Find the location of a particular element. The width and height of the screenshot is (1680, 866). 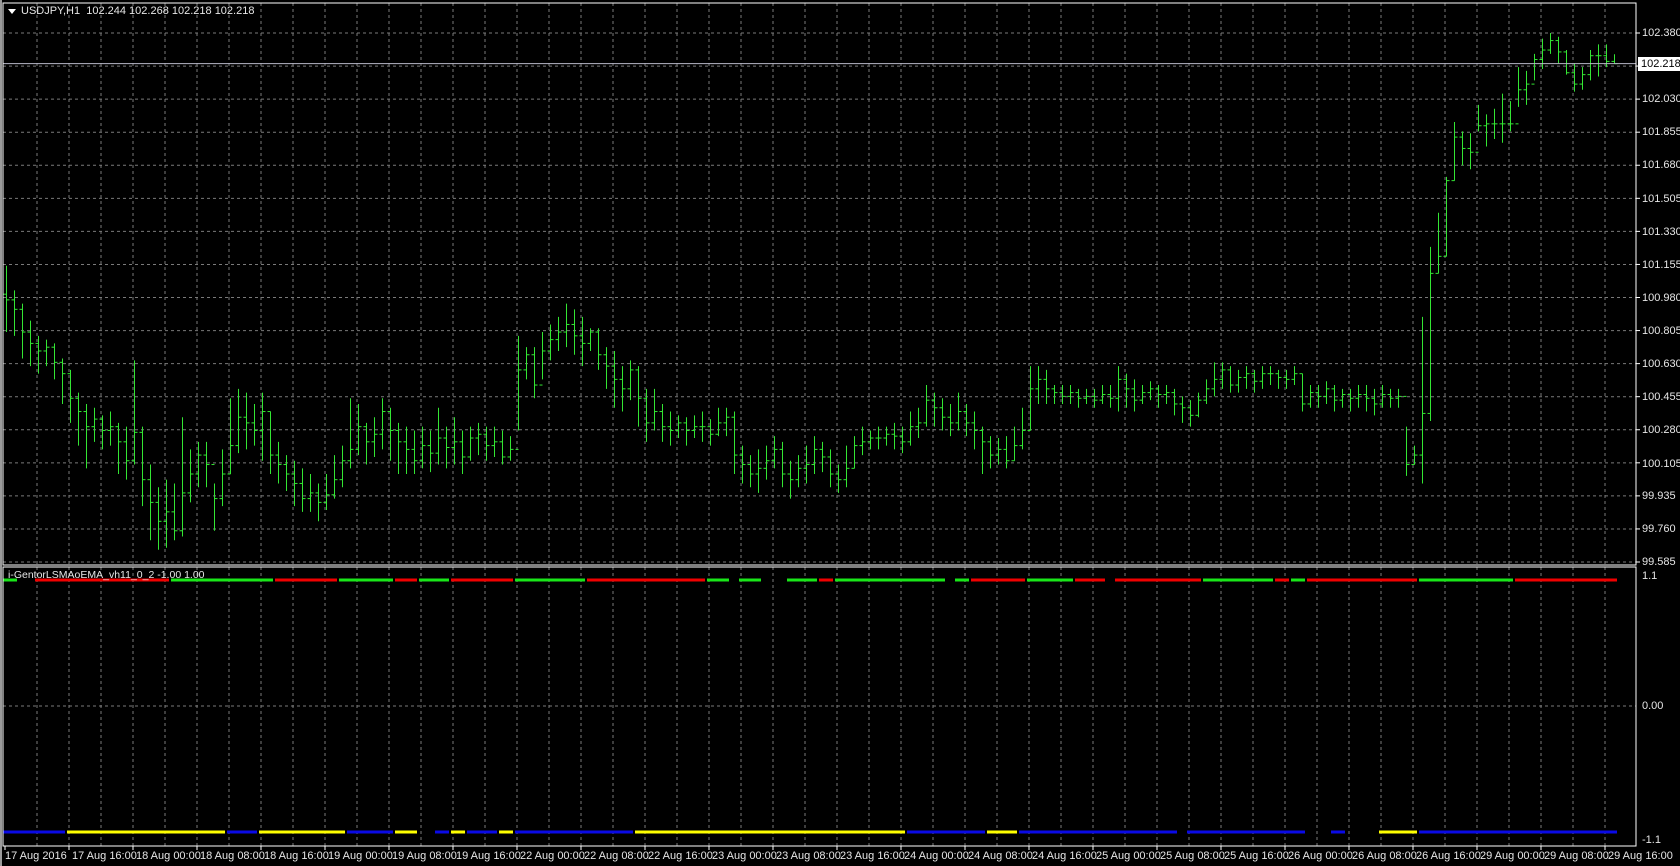

time-tick-label: 19 Aug 00:00 is located at coordinates (360, 856).